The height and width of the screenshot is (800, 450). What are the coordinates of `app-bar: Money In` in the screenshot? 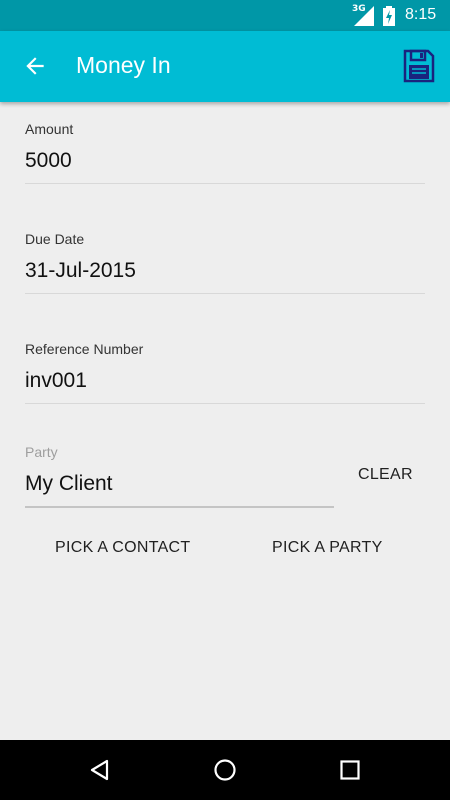 It's located at (225, 66).